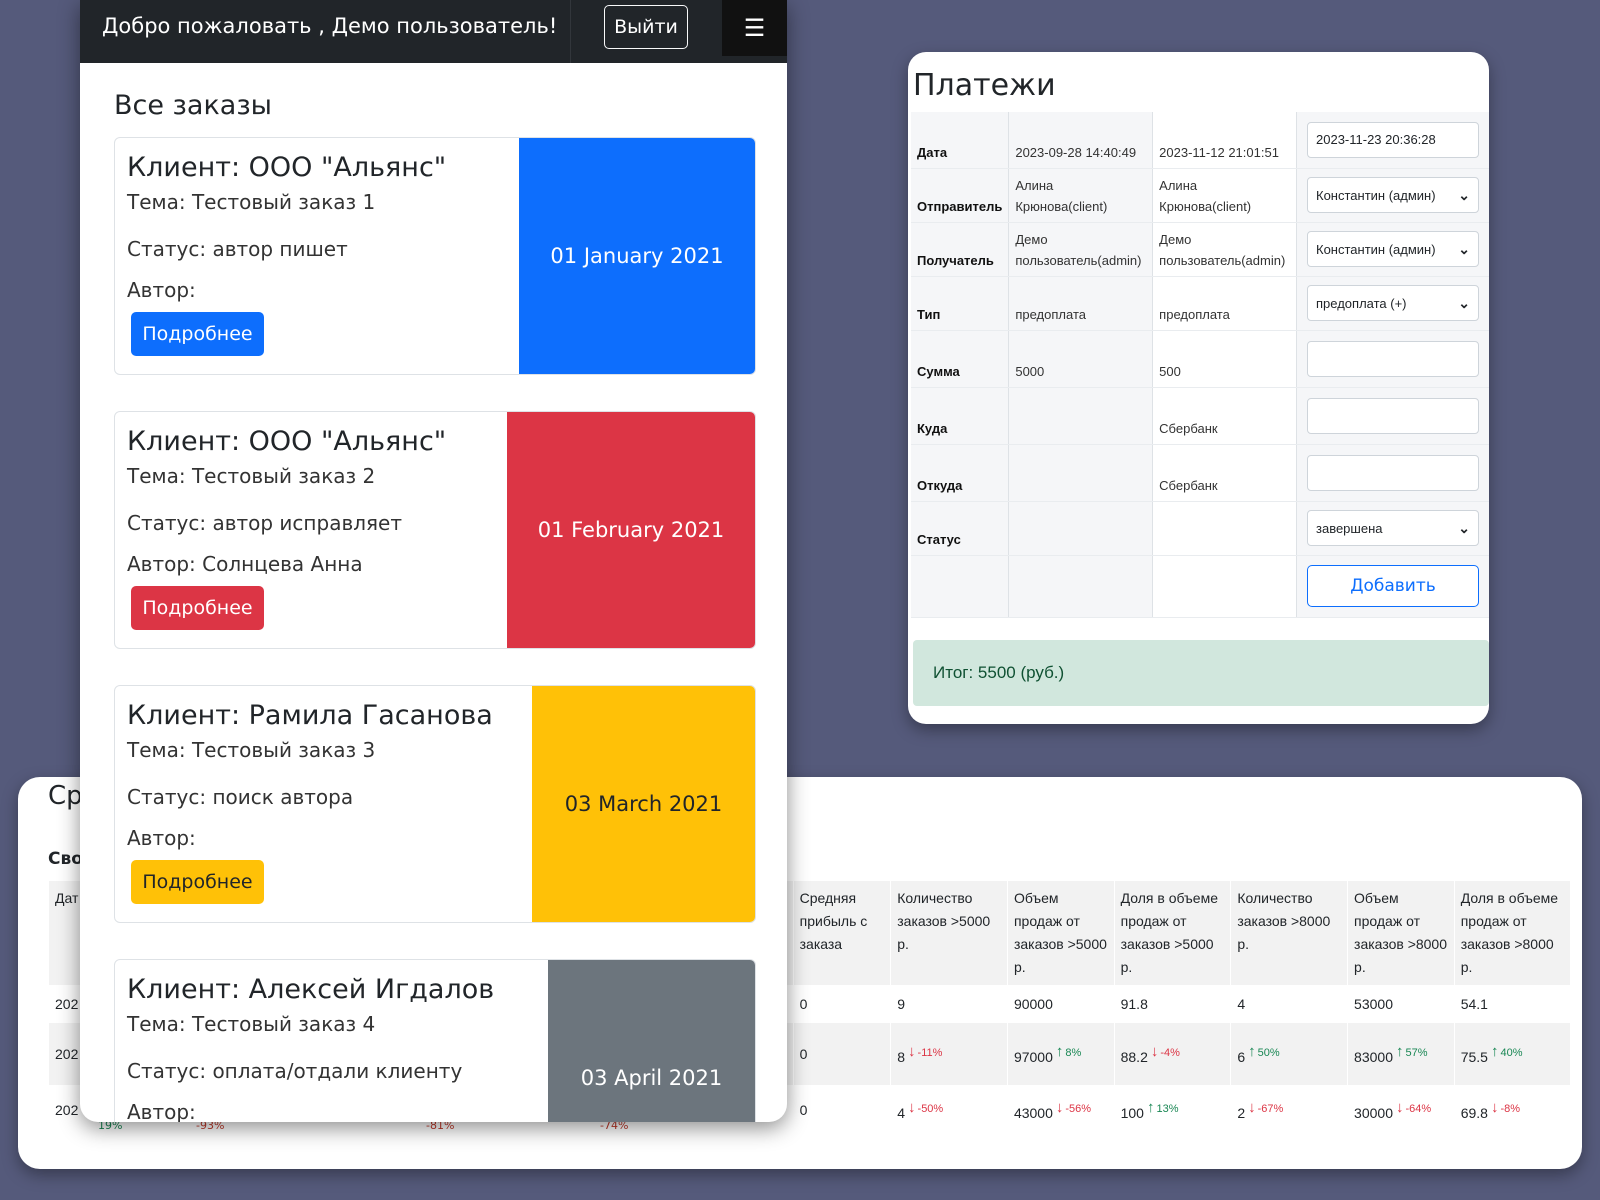 Image resolution: width=1600 pixels, height=1200 pixels. I want to click on order-date: 01 February 2021, so click(631, 530).